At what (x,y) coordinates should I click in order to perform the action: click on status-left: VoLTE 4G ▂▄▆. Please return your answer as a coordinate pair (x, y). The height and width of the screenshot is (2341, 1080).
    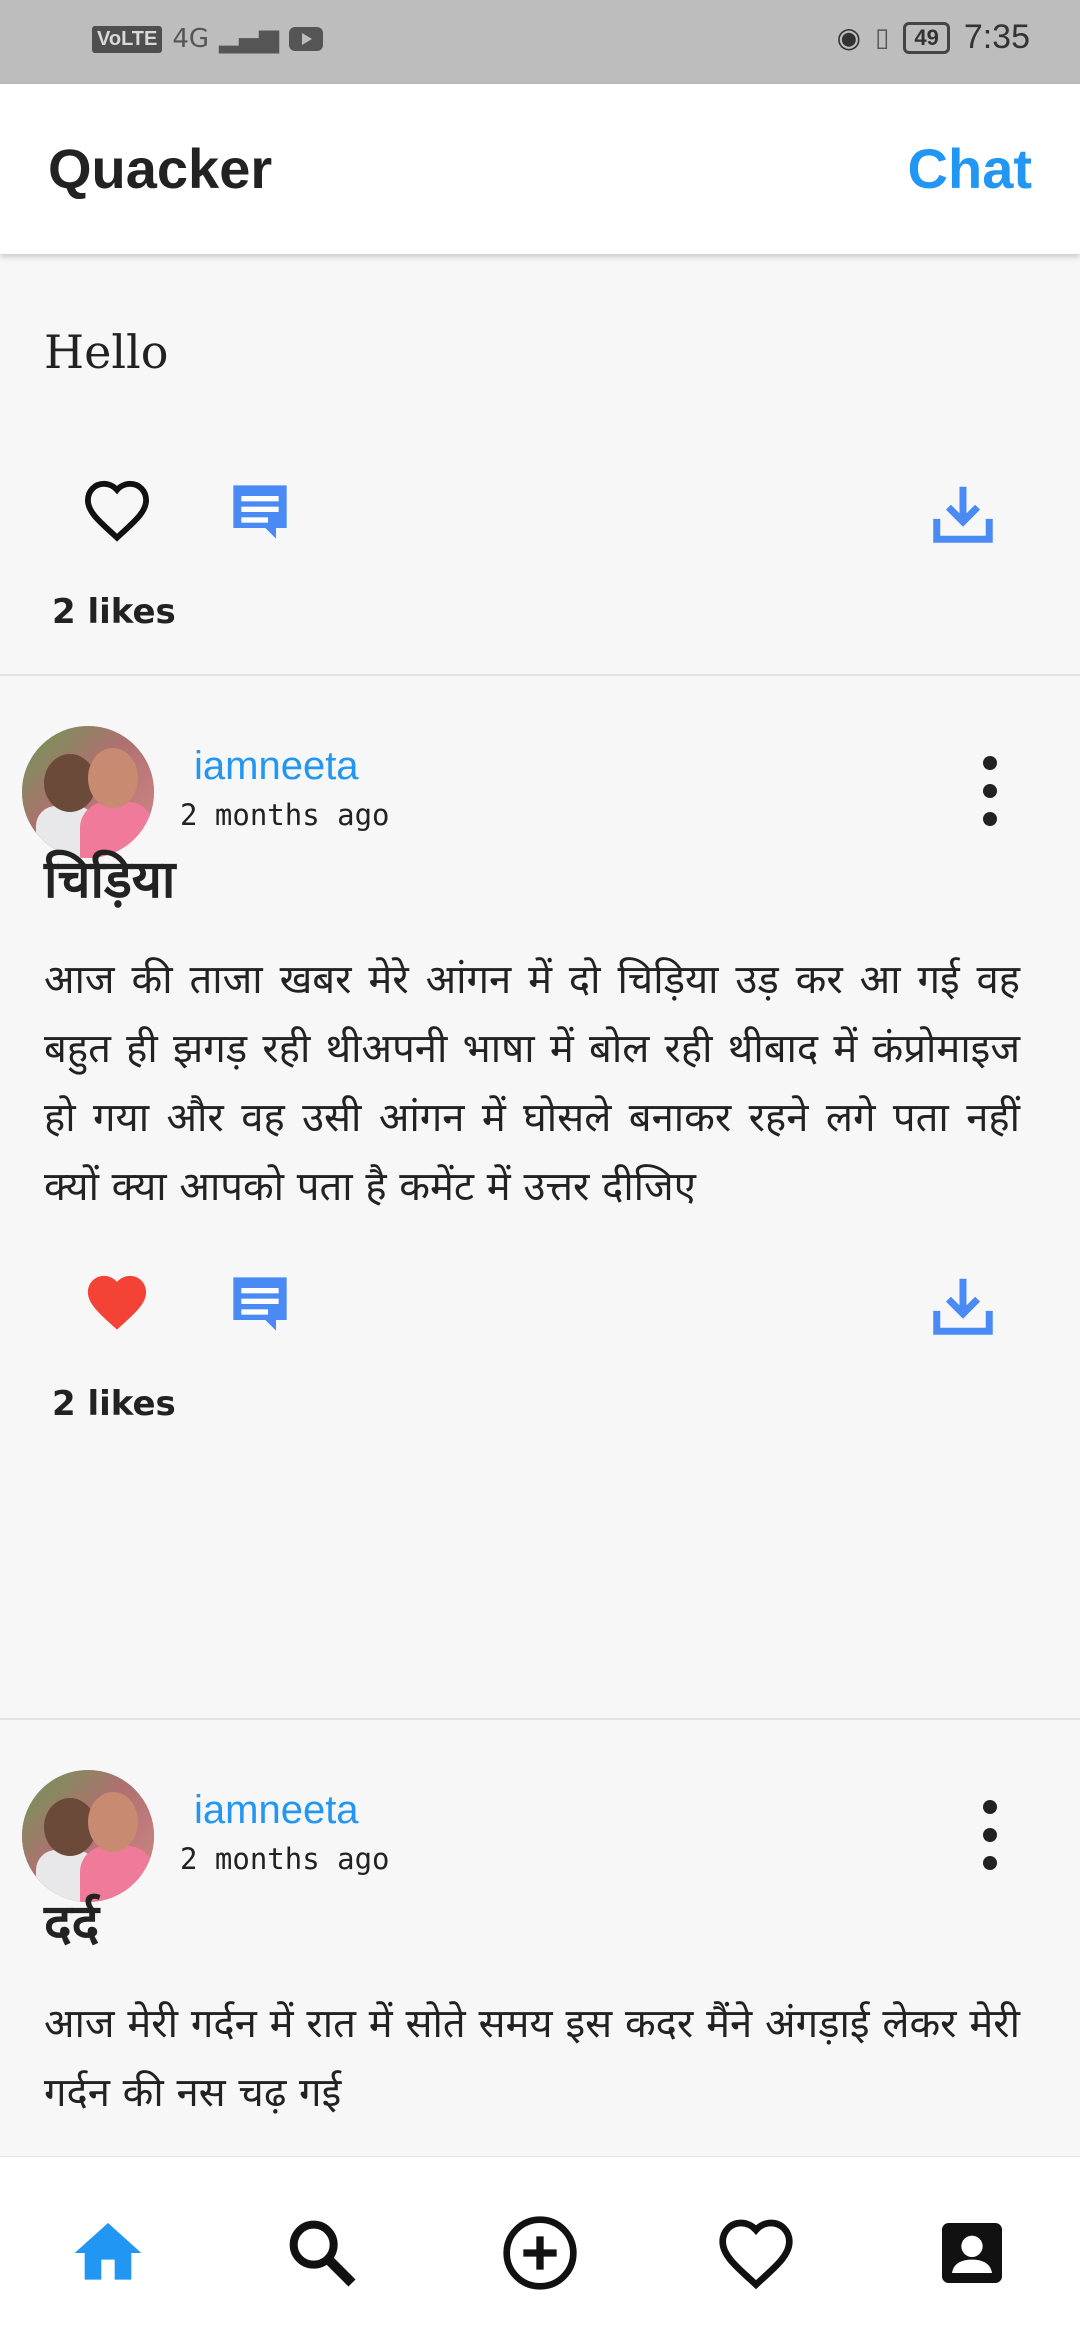
    Looking at the image, I should click on (208, 39).